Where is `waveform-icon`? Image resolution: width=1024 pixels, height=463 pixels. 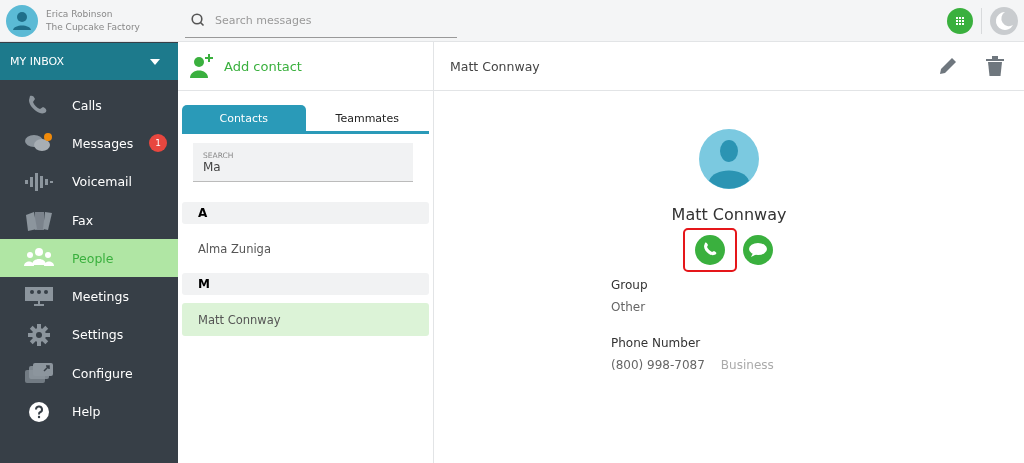 waveform-icon is located at coordinates (39, 181).